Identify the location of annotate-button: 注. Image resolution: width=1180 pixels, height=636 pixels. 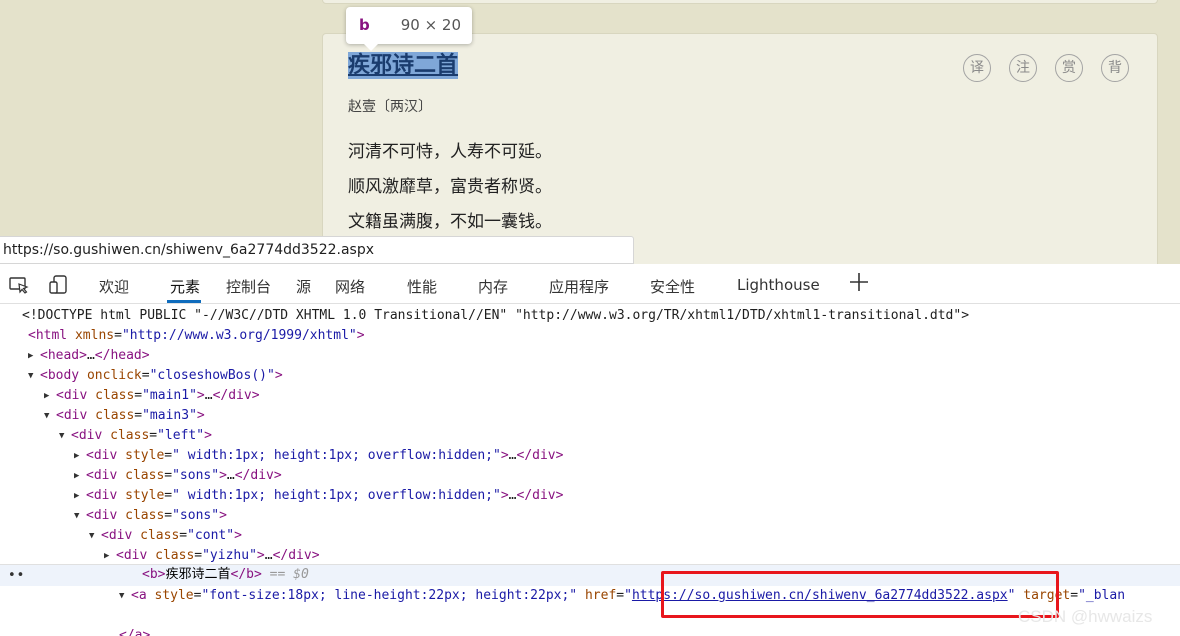
(1023, 68).